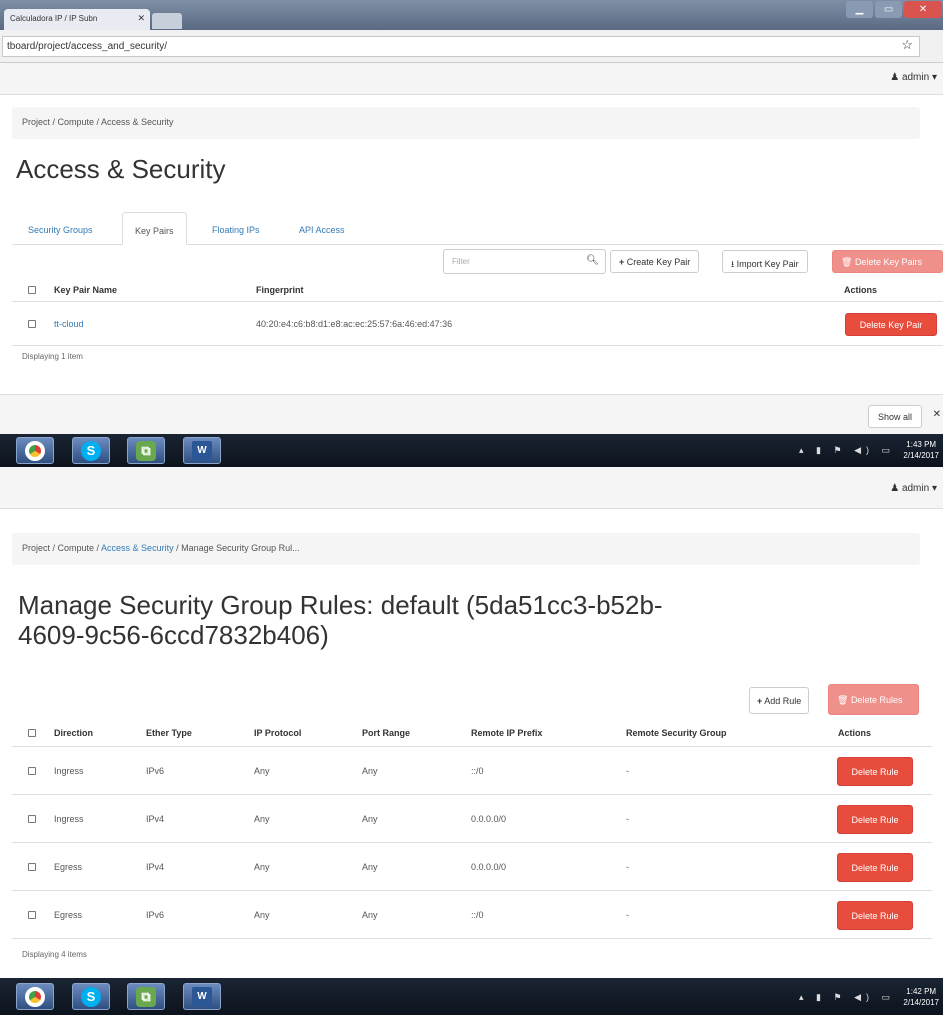  I want to click on clock: 1:42 PM 2/14/2017, so click(921, 997).